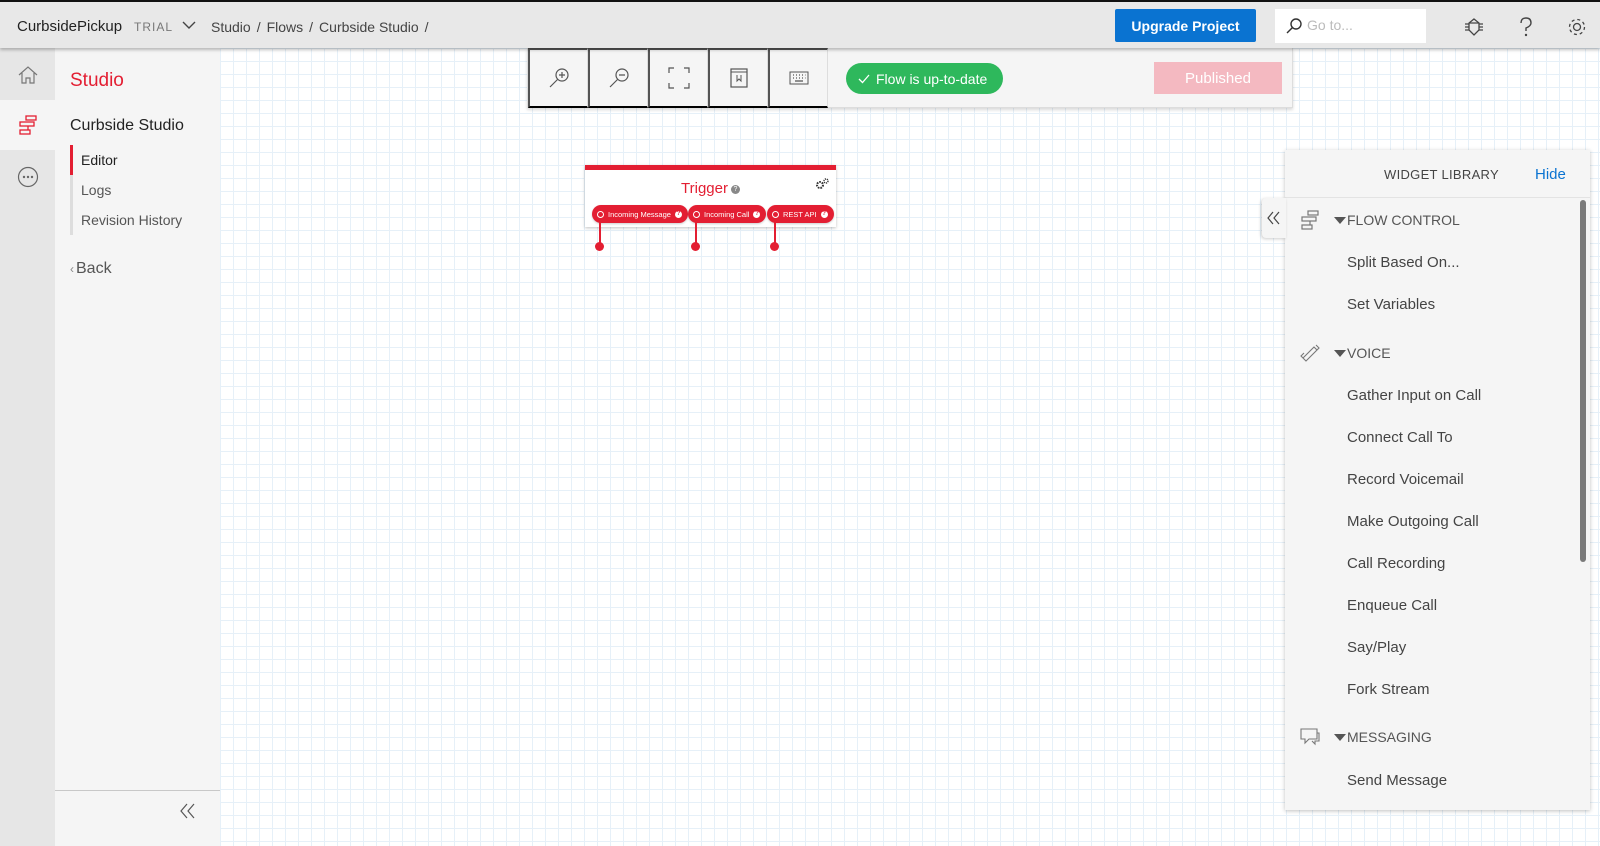  Describe the element at coordinates (1441, 174) in the screenshot. I see `widget-library-title: WIDGET LIBRARY` at that location.